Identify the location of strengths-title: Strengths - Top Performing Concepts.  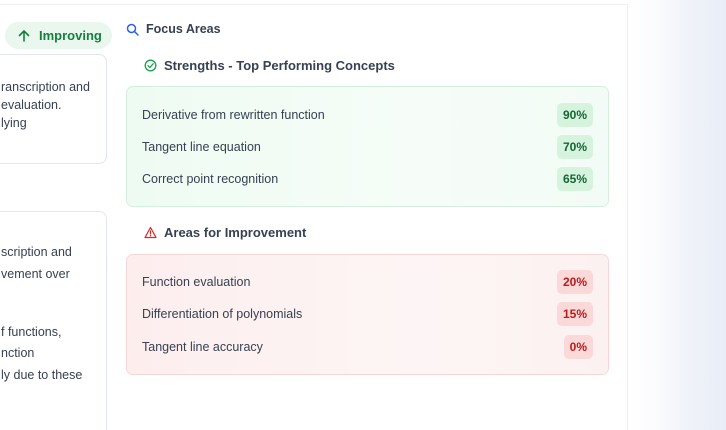
(279, 65).